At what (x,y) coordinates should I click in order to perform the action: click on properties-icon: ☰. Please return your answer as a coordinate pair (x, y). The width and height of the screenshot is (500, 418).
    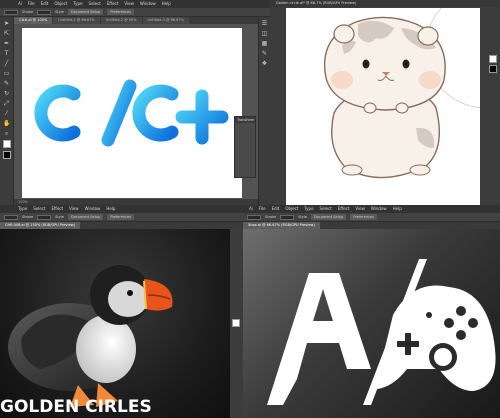
    Looking at the image, I should click on (264, 23).